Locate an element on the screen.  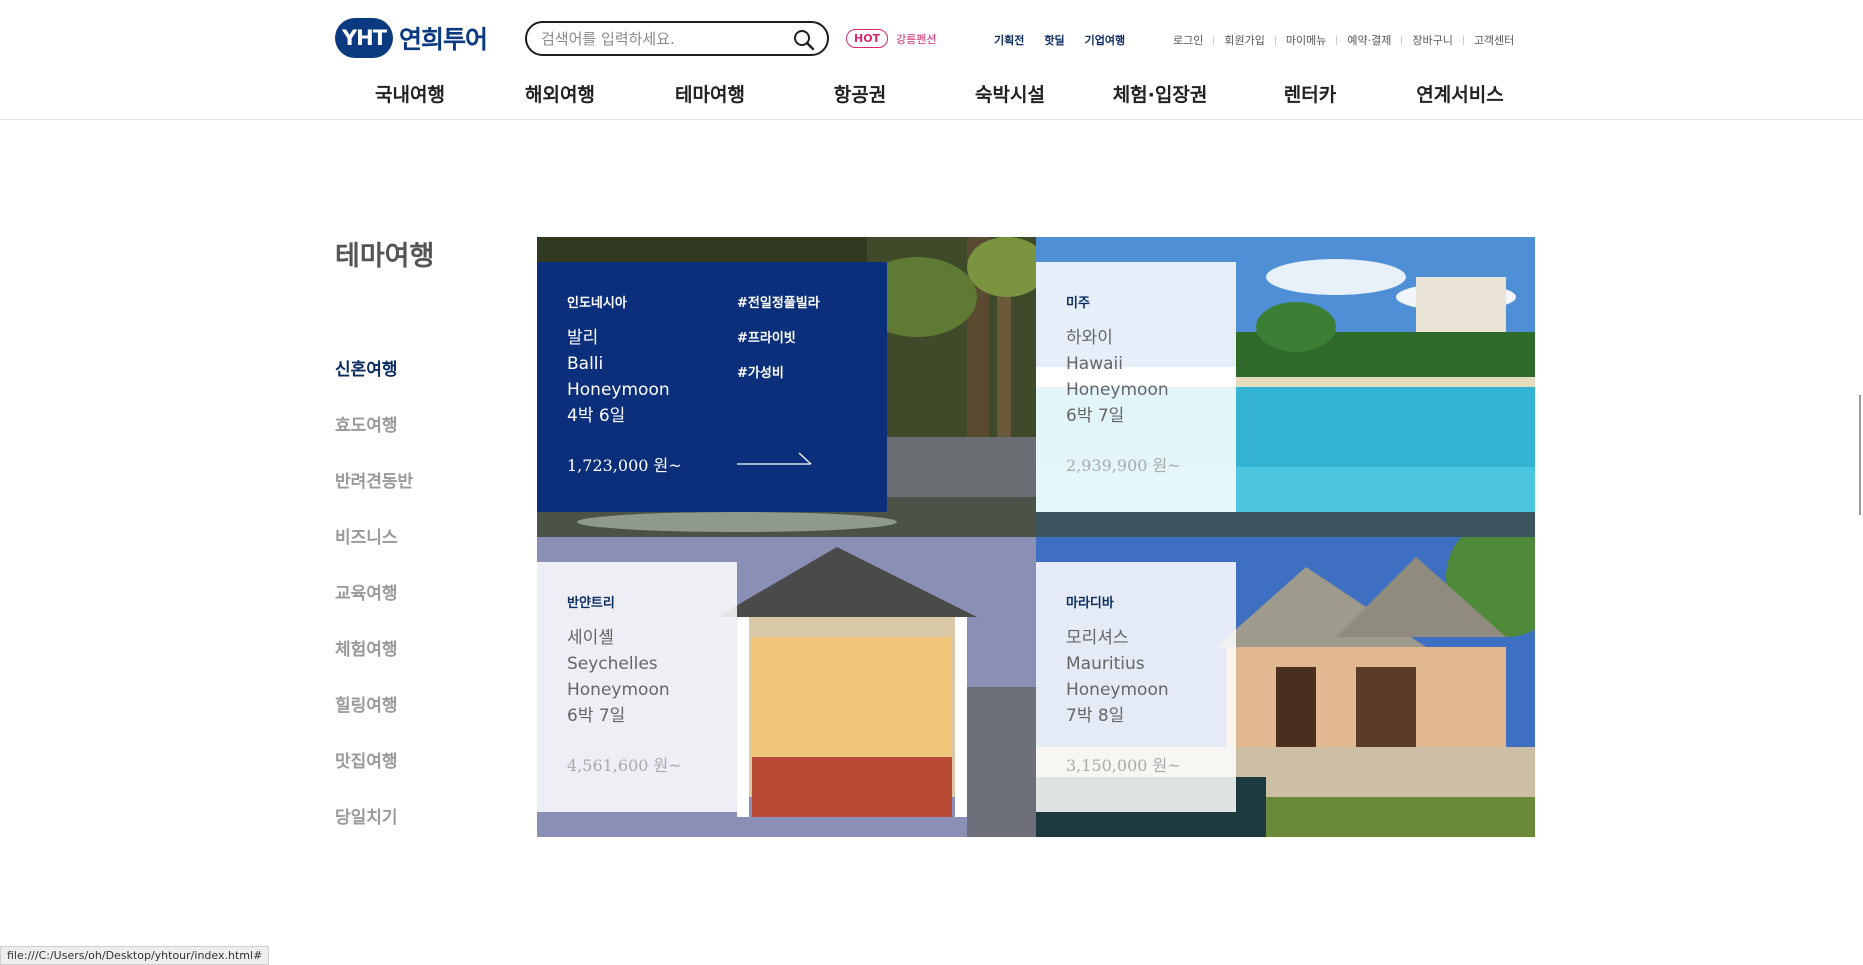
card-tag: #프라이빗 is located at coordinates (766, 338).